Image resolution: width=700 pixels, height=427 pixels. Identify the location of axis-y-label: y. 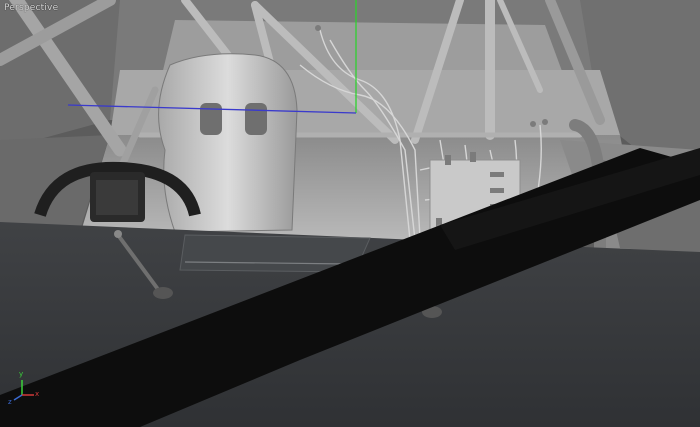
(21, 374).